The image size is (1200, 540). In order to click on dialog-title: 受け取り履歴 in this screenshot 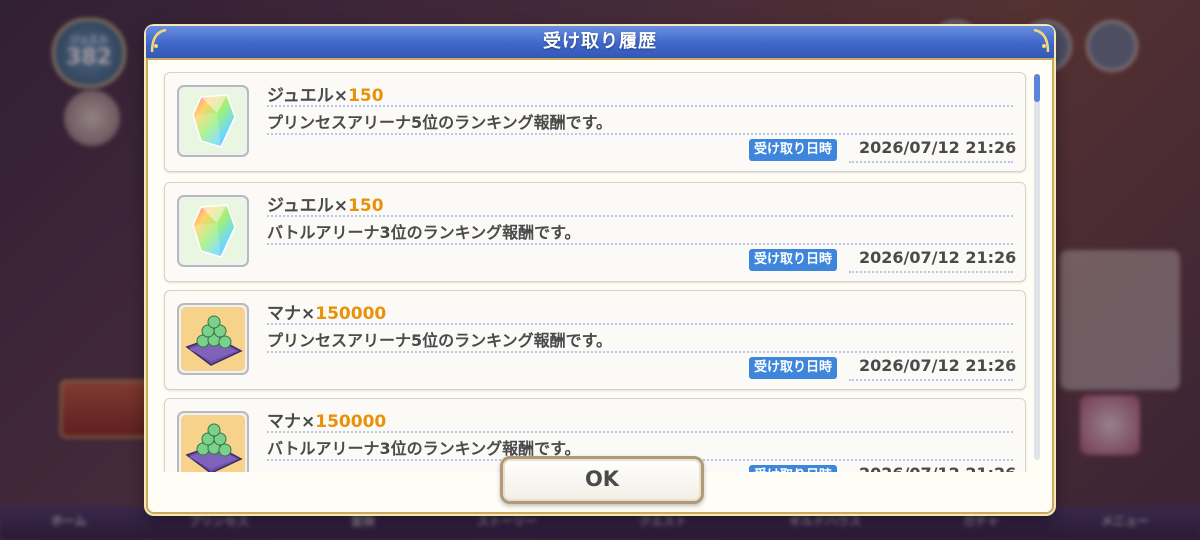, I will do `click(600, 41)`.